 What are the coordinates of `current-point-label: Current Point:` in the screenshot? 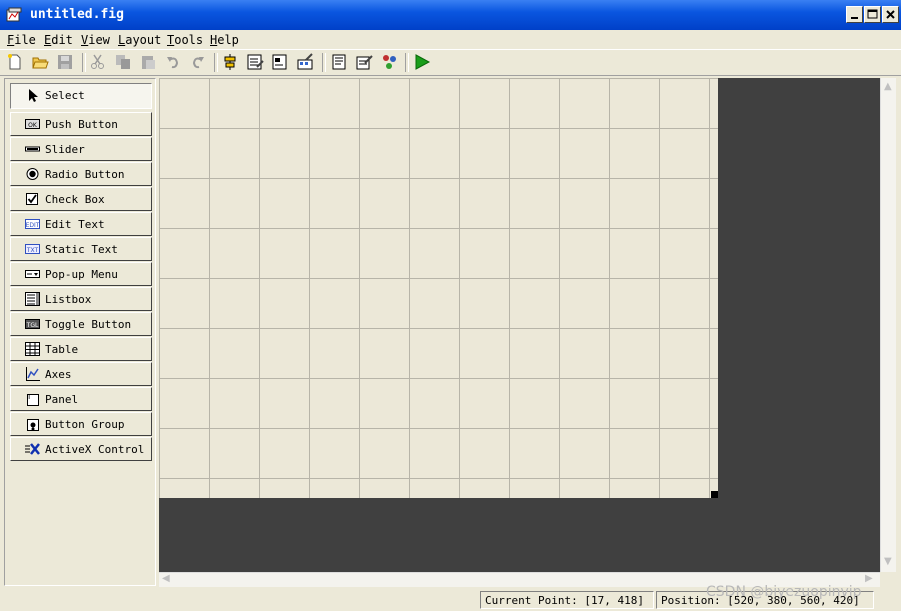 It's located at (531, 600).